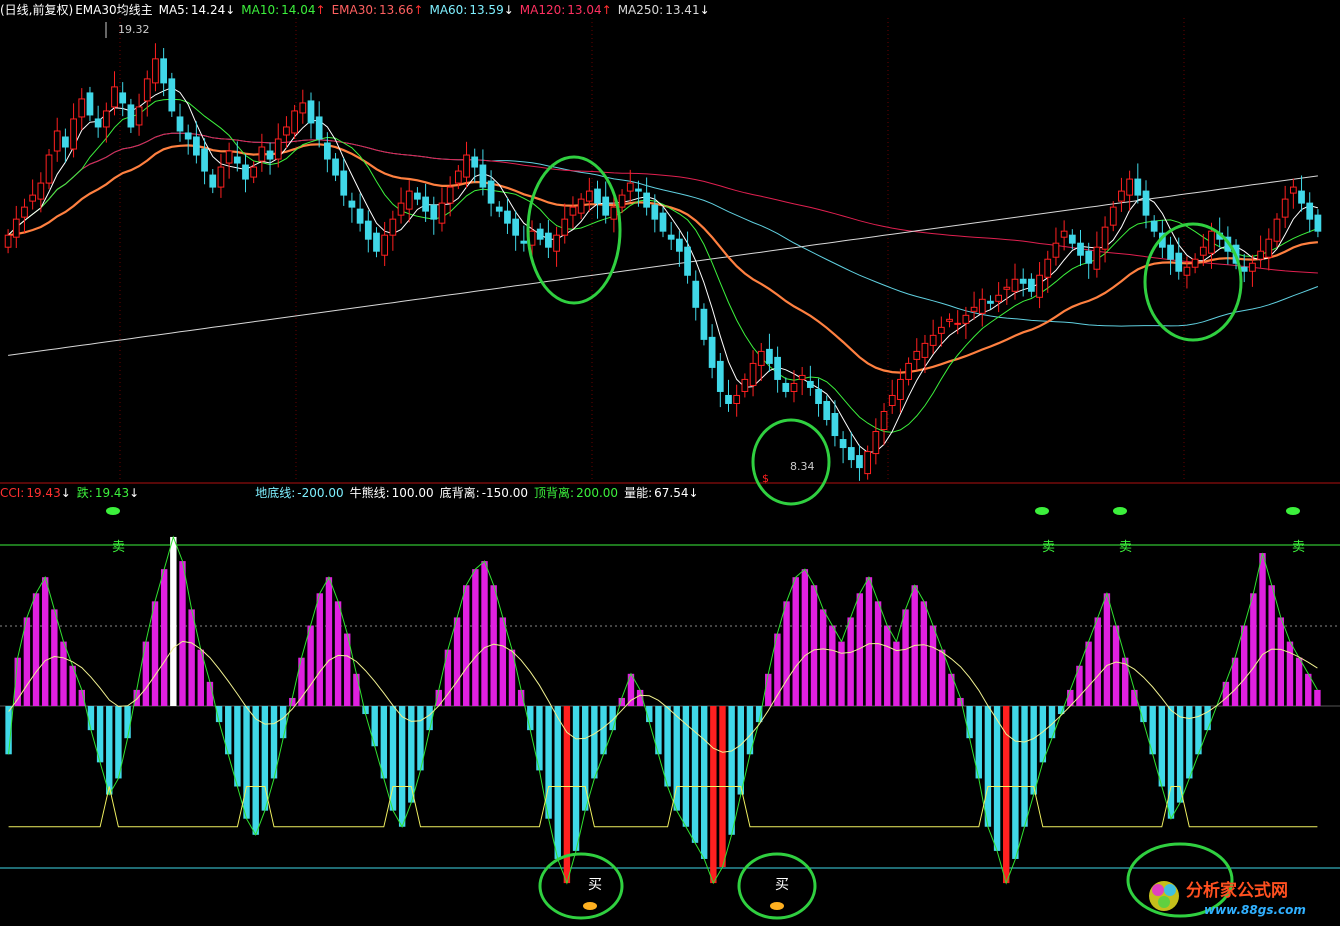 The image size is (1340, 926). What do you see at coordinates (113, 511) in the screenshot?
I see `gem-icon` at bounding box center [113, 511].